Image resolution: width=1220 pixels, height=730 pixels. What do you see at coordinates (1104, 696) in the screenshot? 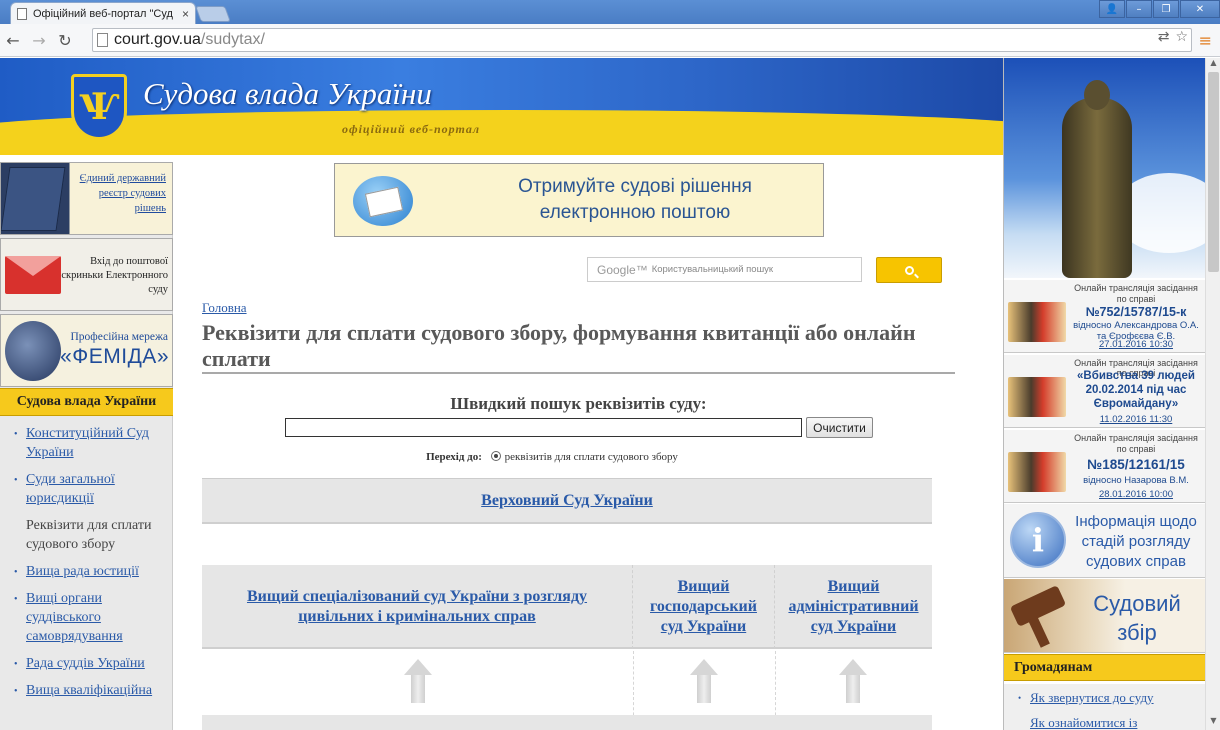
I see `citizens-link: • Як звернутися до суду` at bounding box center [1104, 696].